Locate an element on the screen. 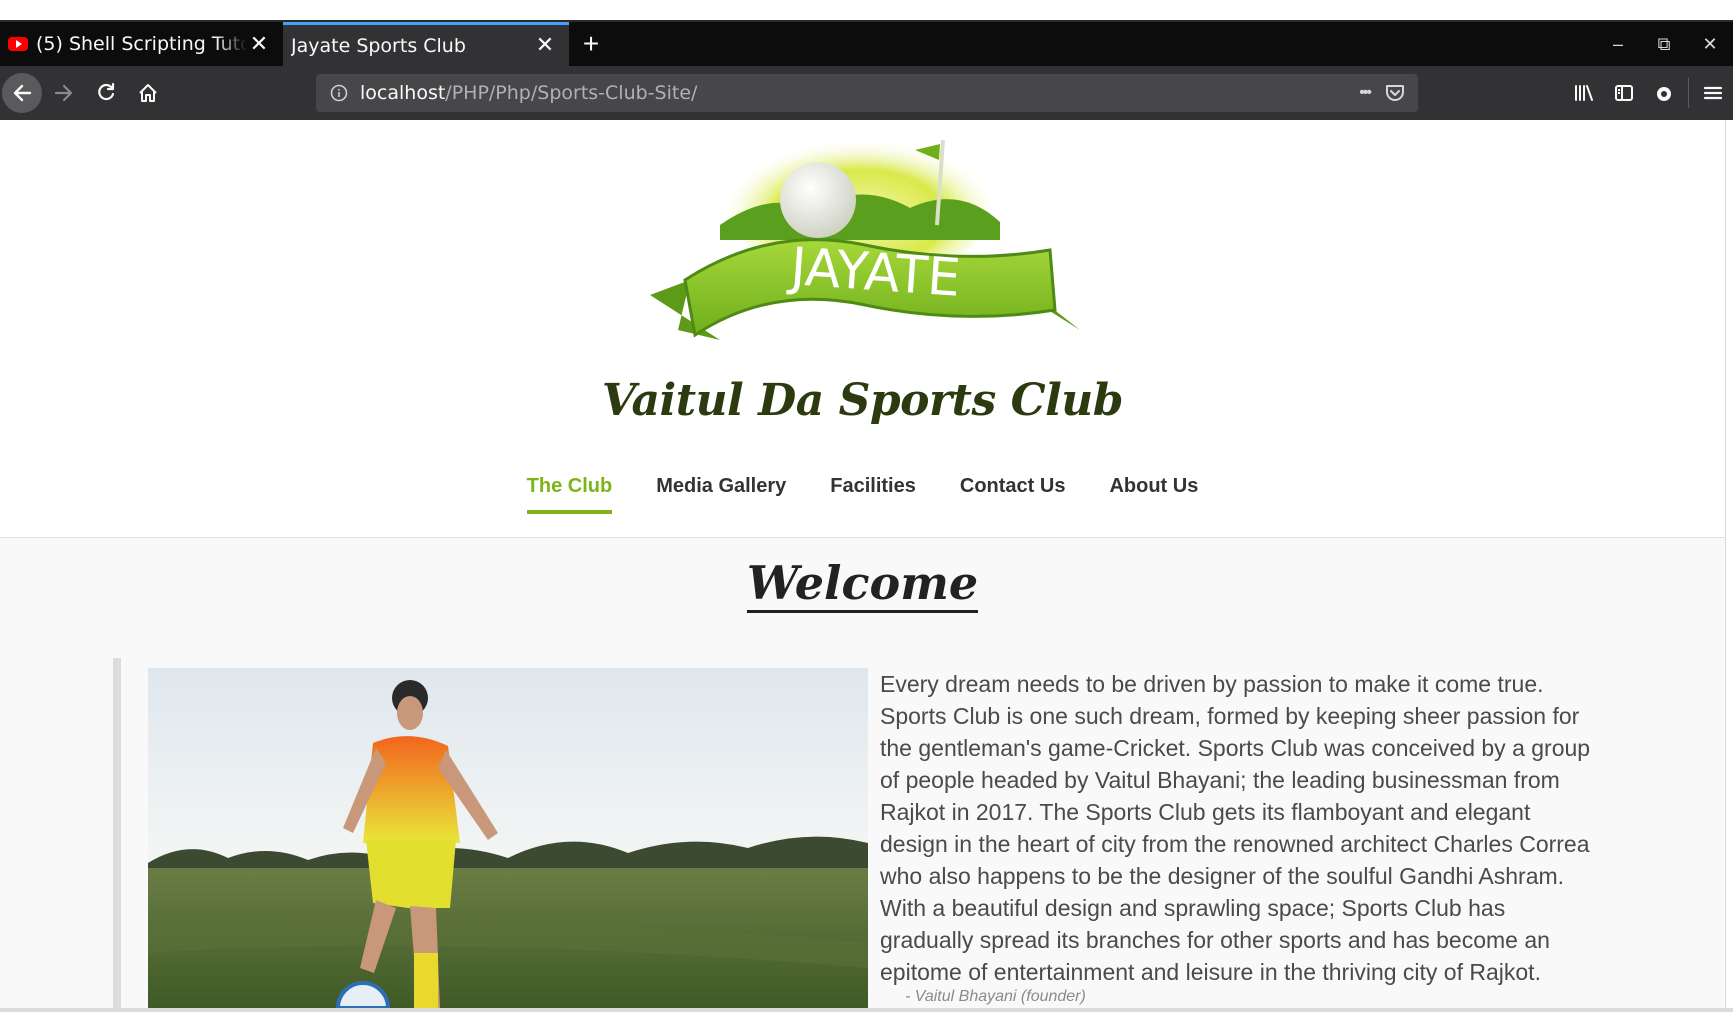 The height and width of the screenshot is (1012, 1733). toolbar-right is located at coordinates (1648, 93).